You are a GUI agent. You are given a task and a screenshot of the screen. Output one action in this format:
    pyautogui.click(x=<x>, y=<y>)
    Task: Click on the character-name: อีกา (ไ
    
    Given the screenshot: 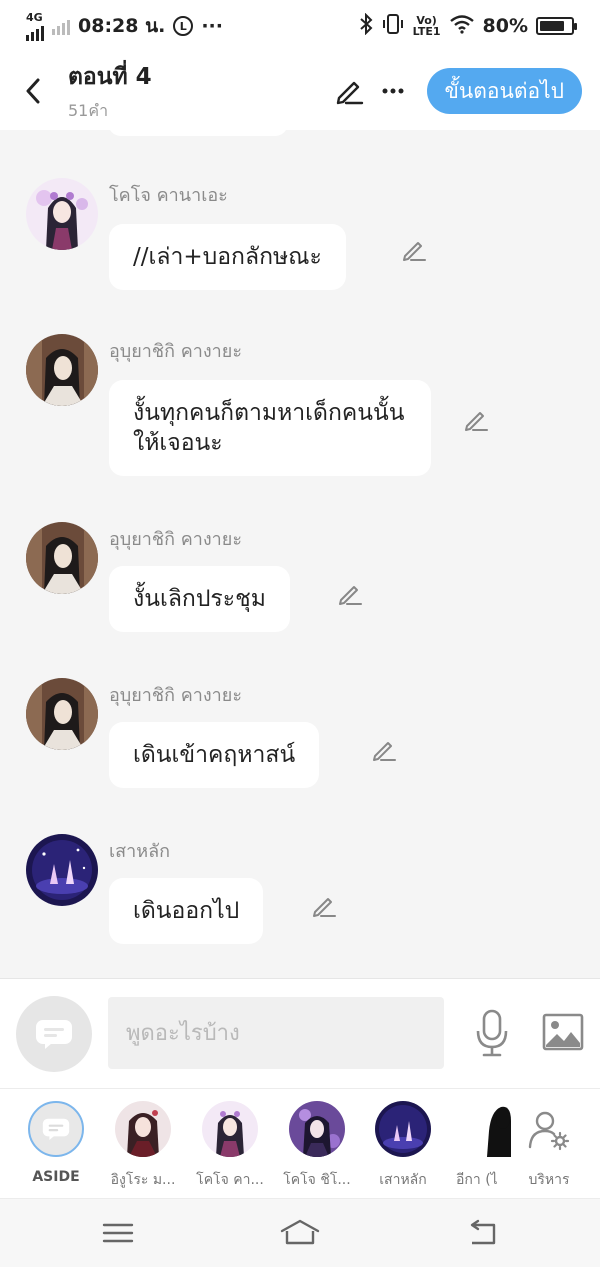 What is the action you would take?
    pyautogui.click(x=477, y=1180)
    